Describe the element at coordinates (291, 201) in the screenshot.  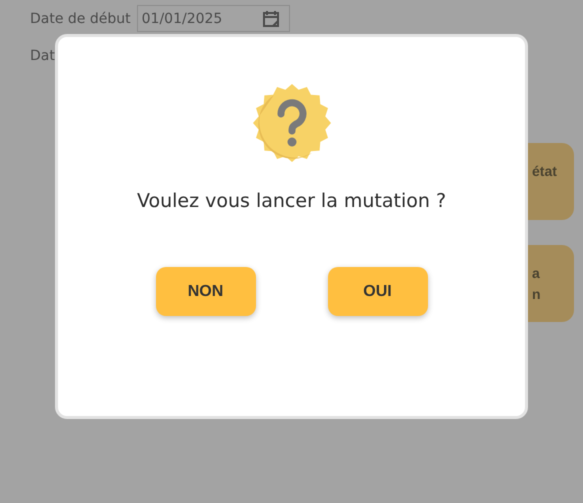
I see `dialog-message: Voulez vous lancer la mutation ?` at that location.